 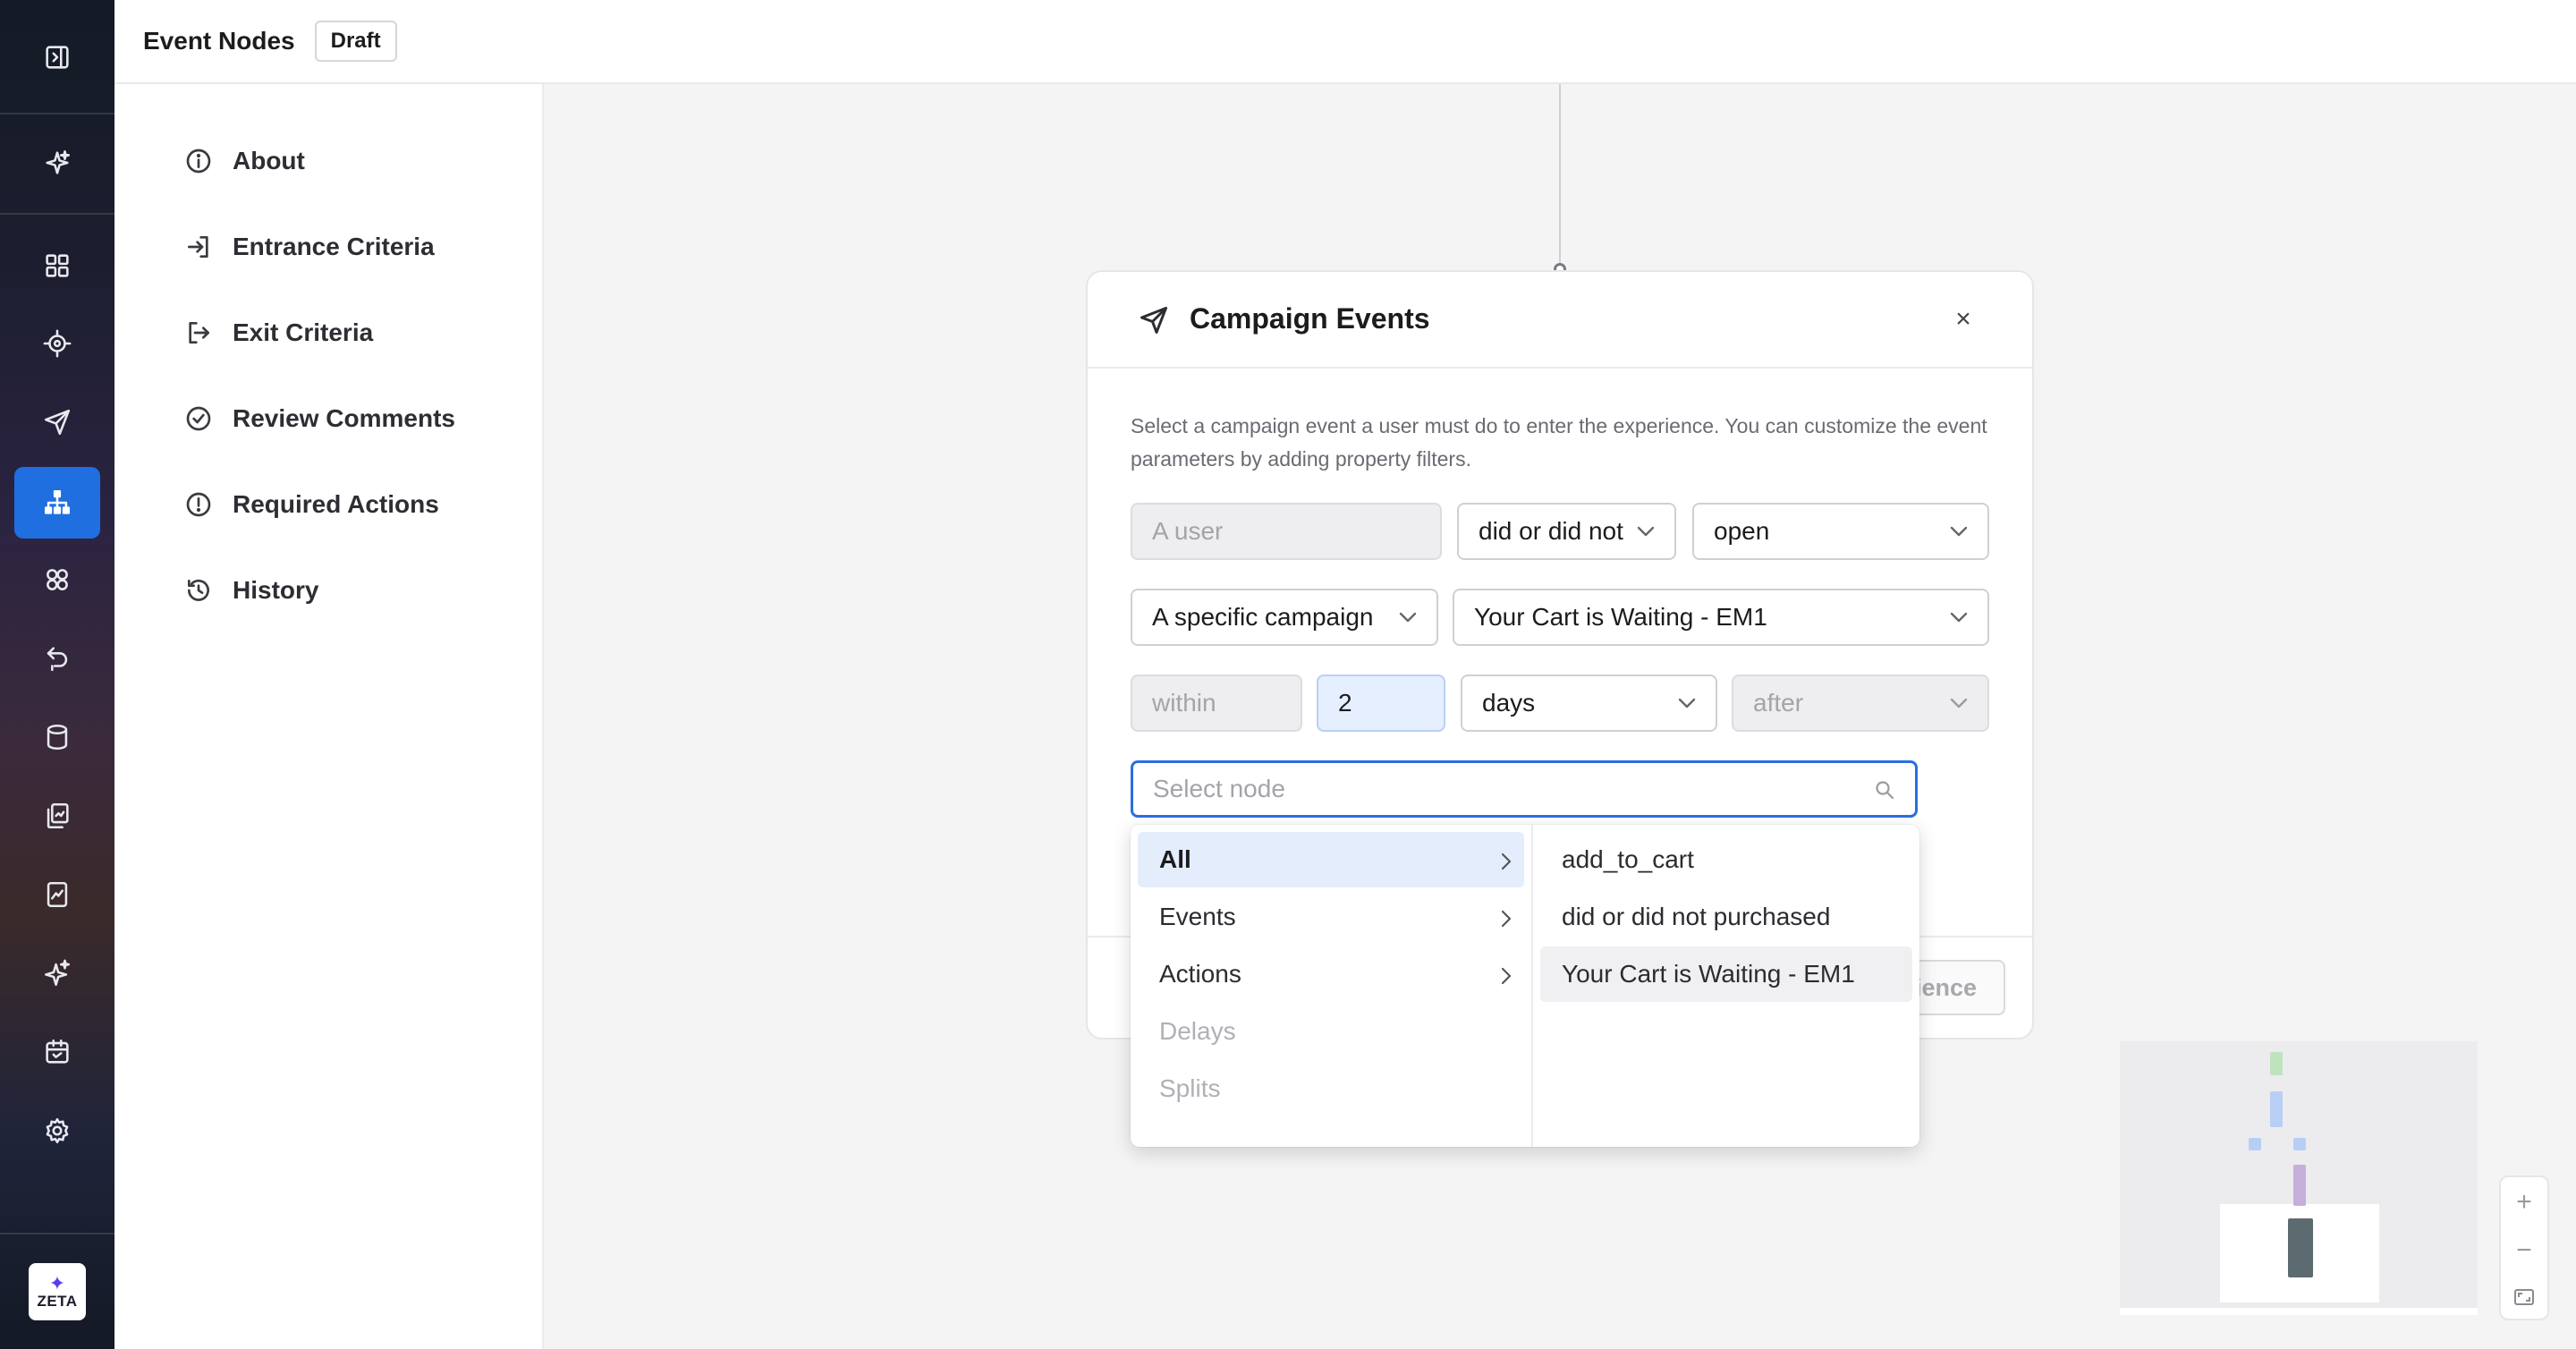 I want to click on menu-item-review-comments: Review Comments, so click(x=319, y=418).